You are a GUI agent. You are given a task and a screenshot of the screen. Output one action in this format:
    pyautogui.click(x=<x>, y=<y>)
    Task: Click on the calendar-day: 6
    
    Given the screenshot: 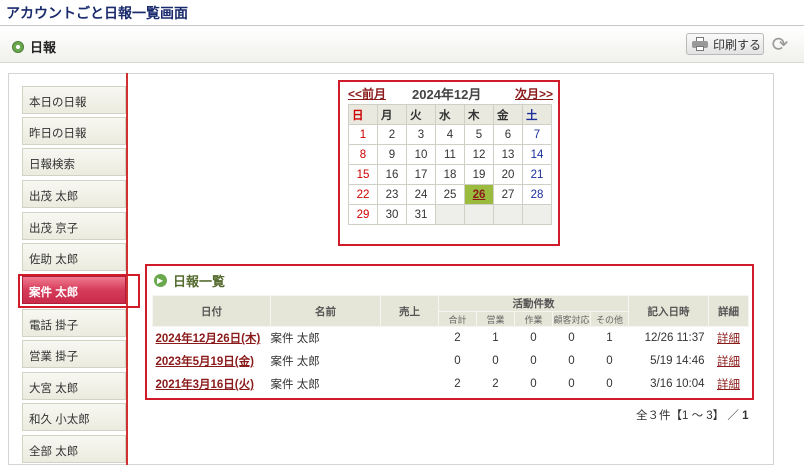 What is the action you would take?
    pyautogui.click(x=508, y=134)
    